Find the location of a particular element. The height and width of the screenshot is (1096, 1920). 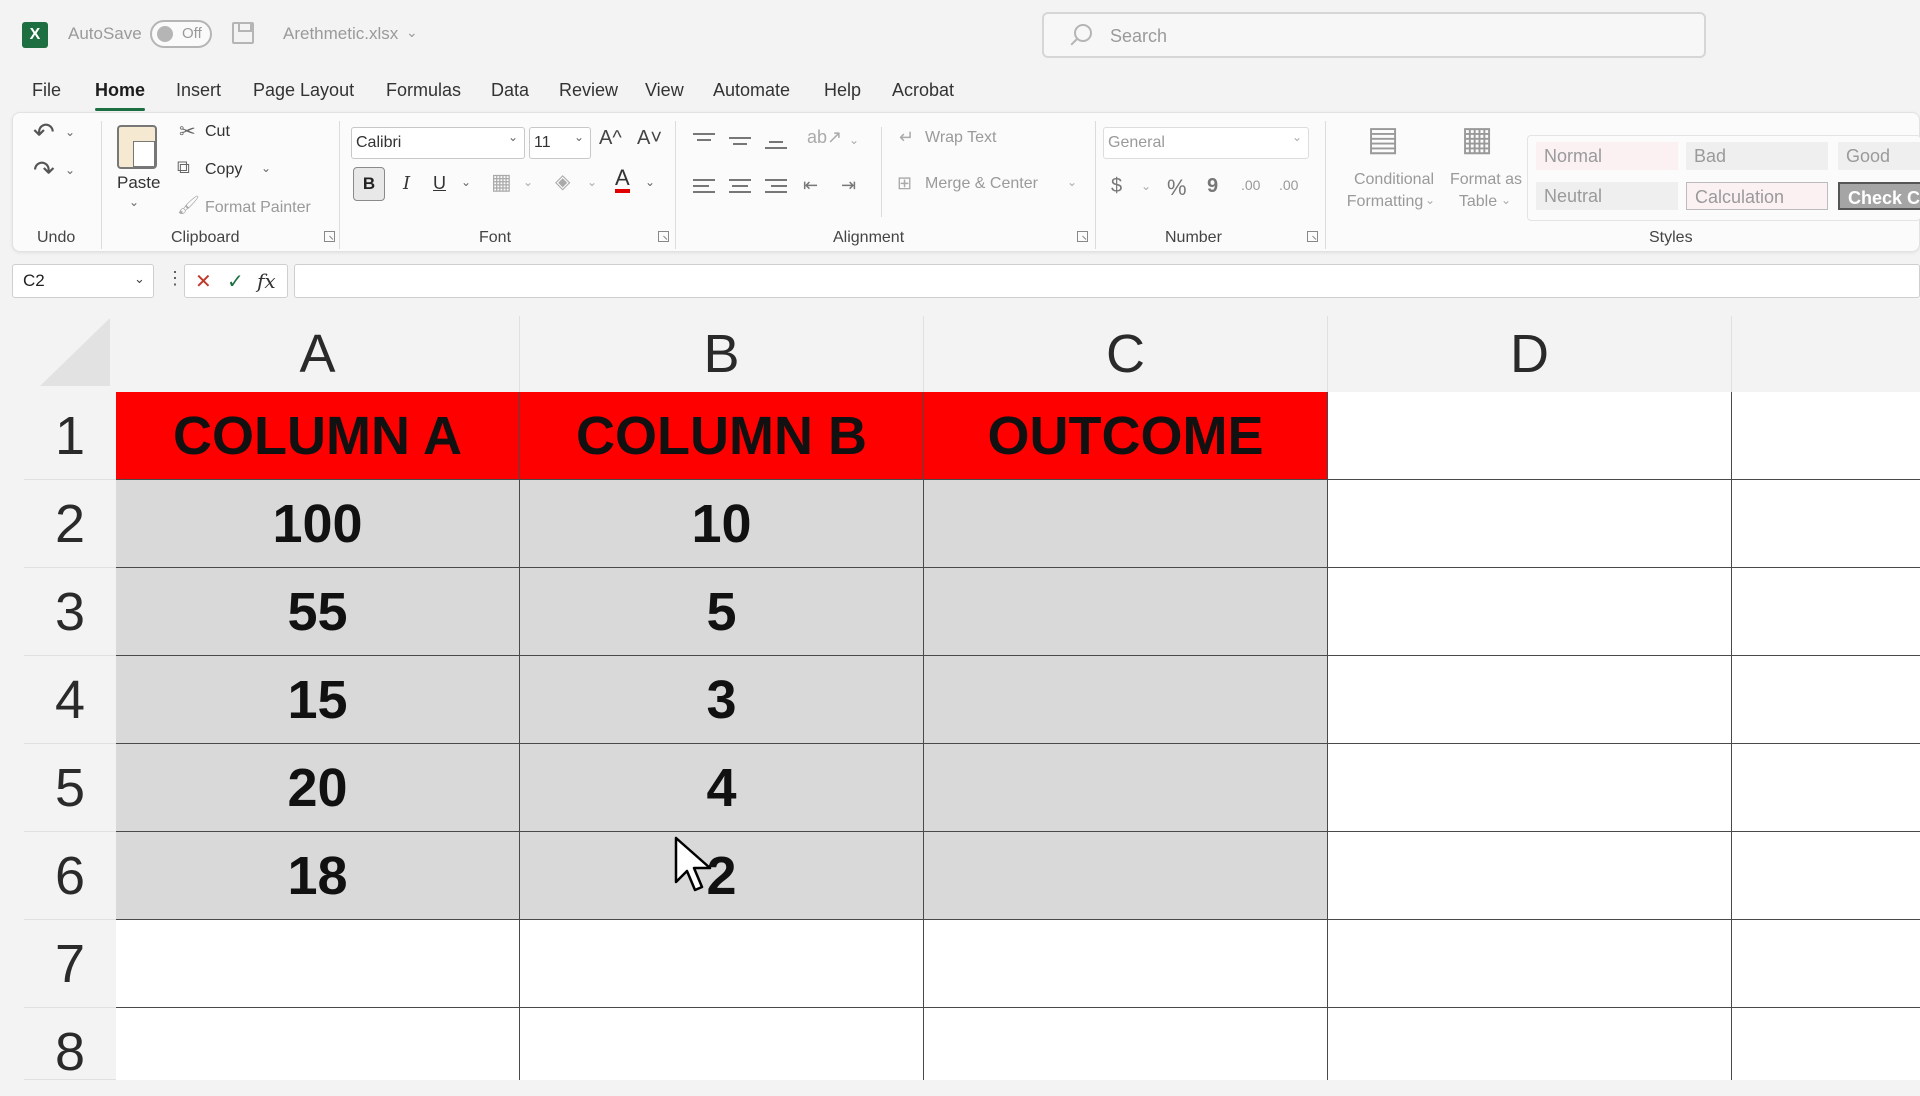

conditional-formatting-line1: Conditional is located at coordinates (1394, 180).